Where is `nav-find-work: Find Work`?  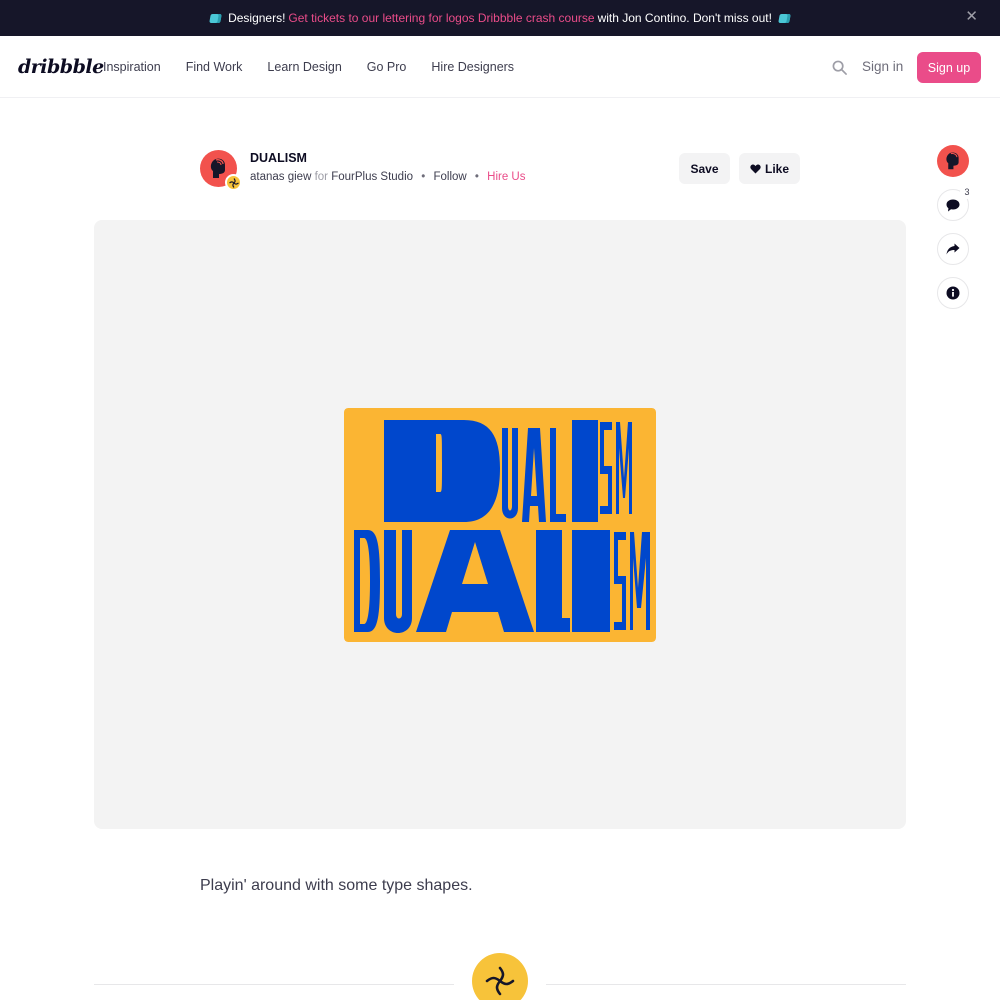 nav-find-work: Find Work is located at coordinates (214, 67).